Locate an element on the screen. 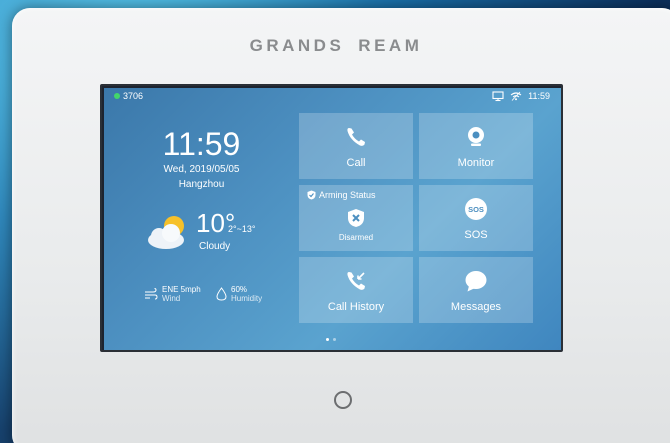 This screenshot has width=670, height=443. call-tile: Call is located at coordinates (356, 146).